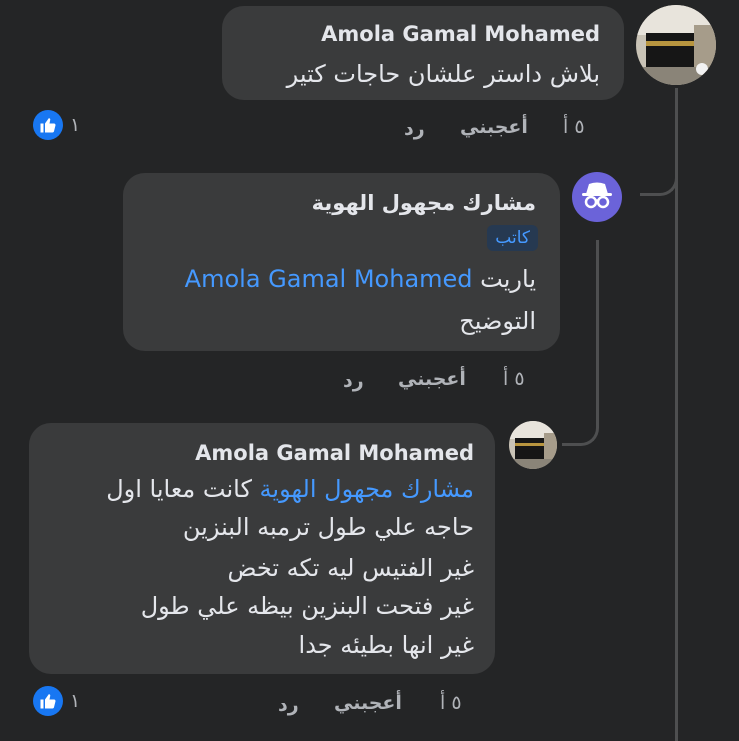 This screenshot has height=741, width=739. I want to click on comment-text-line: غير انها بطيئه جدا, so click(386, 645).